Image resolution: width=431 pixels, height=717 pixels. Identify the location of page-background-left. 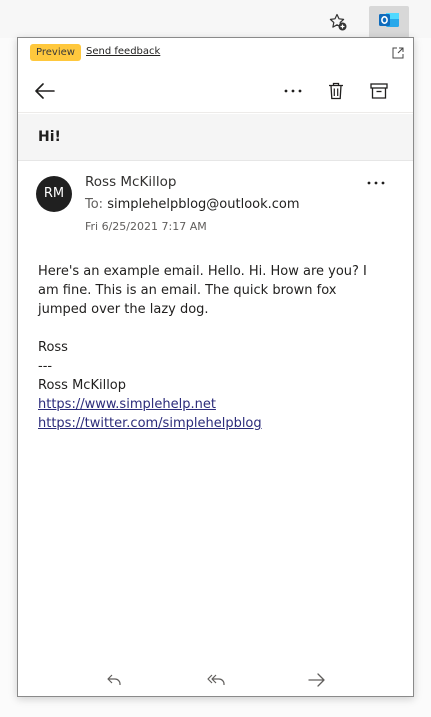
(8, 377).